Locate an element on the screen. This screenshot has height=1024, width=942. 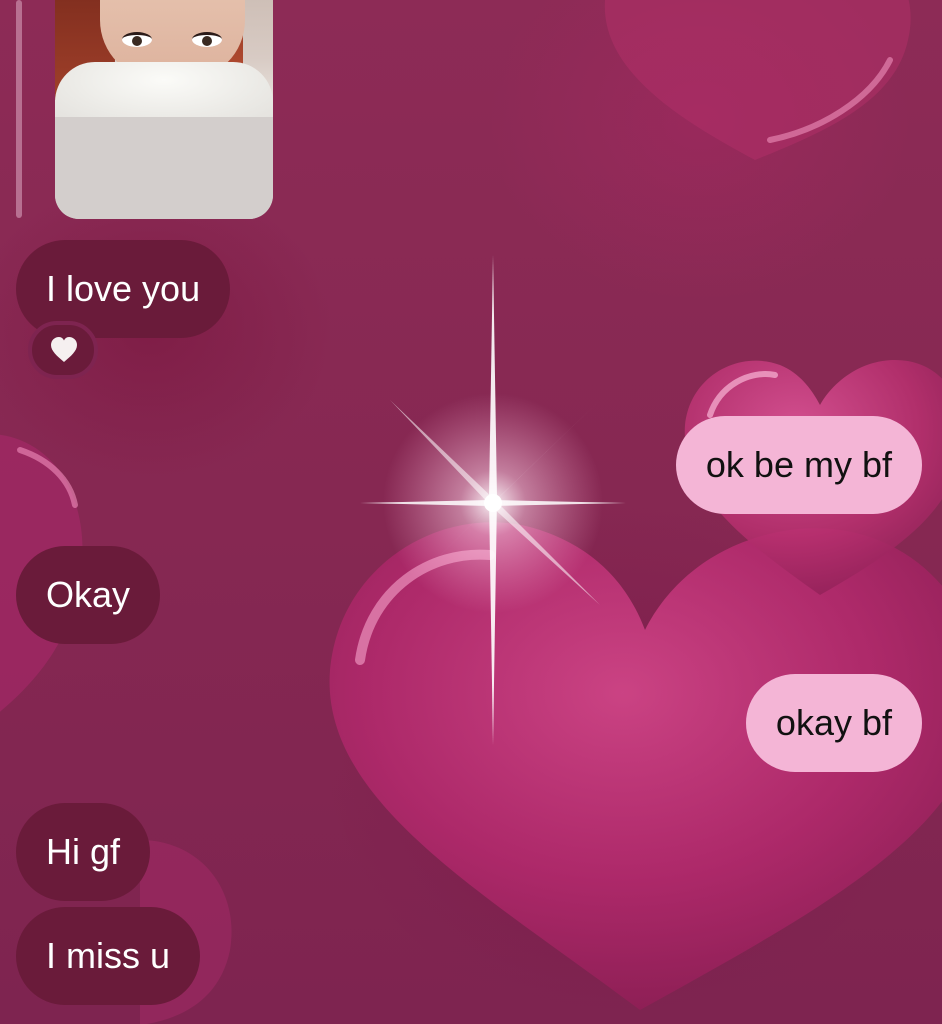
message-bubble-incoming: I miss u is located at coordinates (108, 956).